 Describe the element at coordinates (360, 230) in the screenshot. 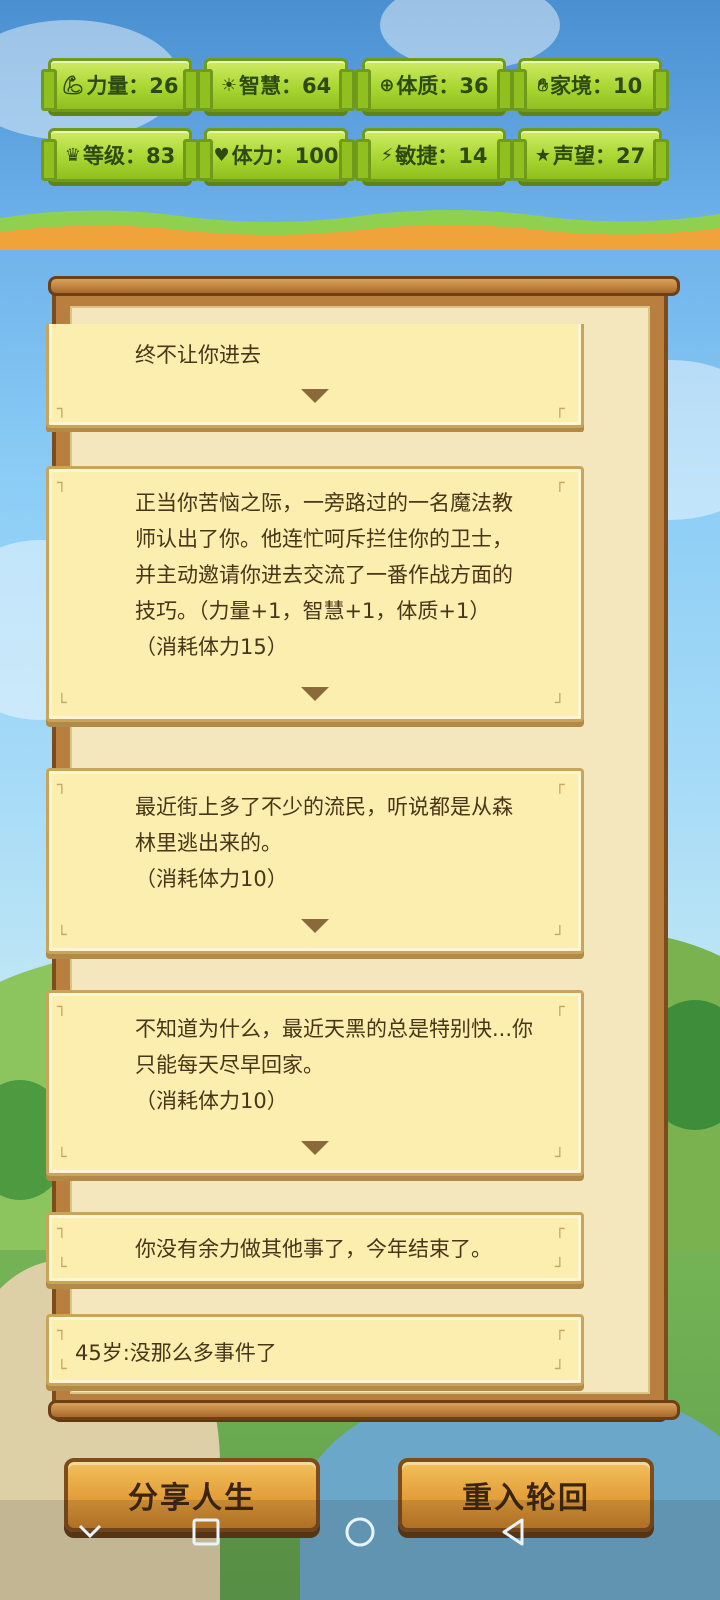

I see `wave-divider` at that location.